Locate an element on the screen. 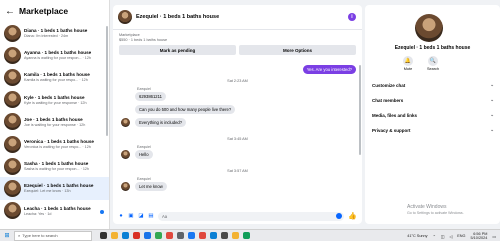  sidebar-header: ← Marketplace is located at coordinates (54, 11).